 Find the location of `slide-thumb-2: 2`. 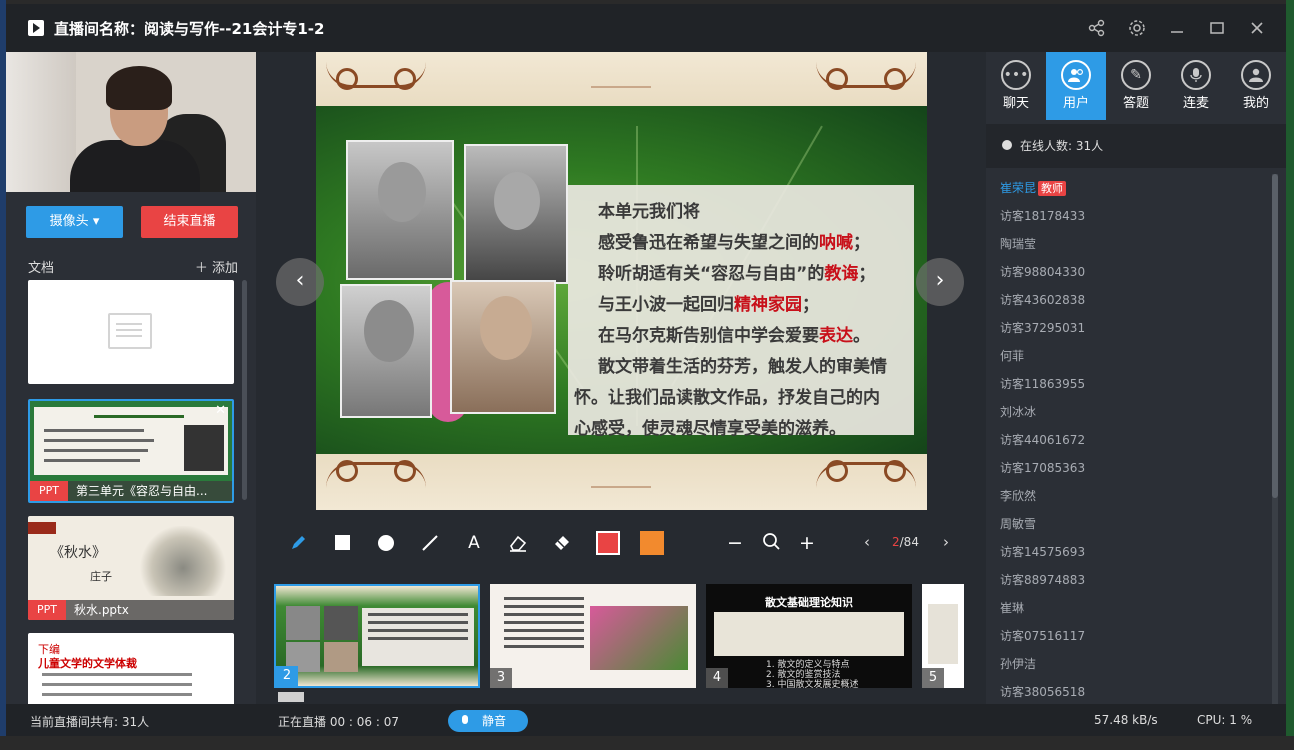

slide-thumb-2: 2 is located at coordinates (377, 636).